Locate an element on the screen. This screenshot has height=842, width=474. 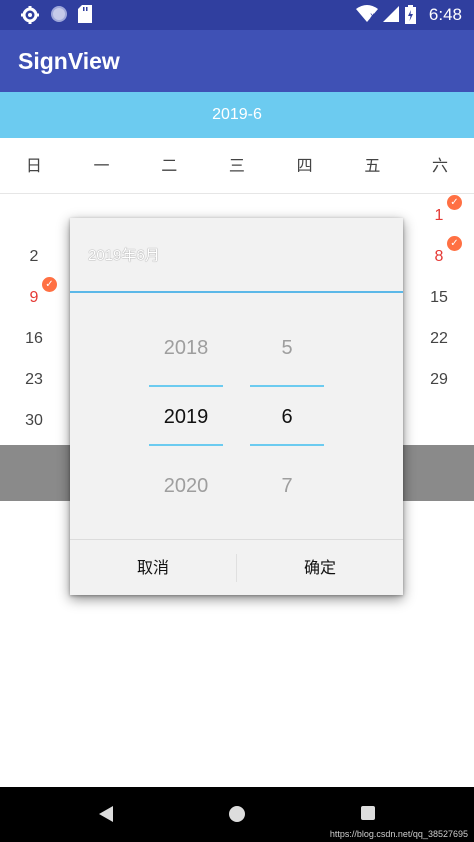
month-prev: 5 is located at coordinates (287, 348).